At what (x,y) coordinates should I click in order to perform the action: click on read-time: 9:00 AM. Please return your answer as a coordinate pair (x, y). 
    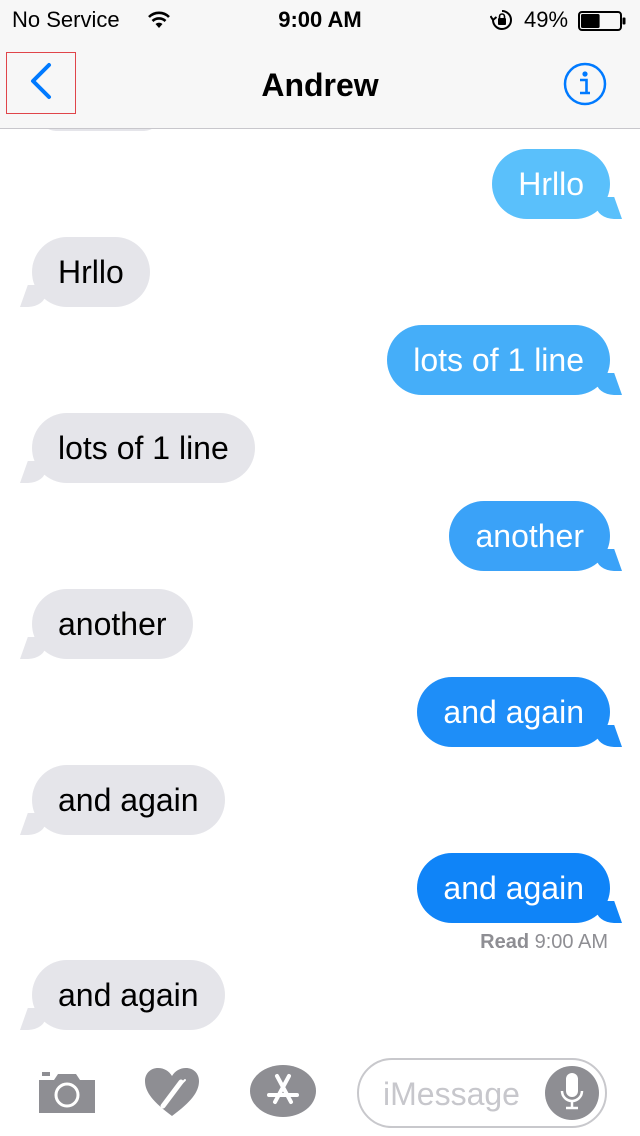
    Looking at the image, I should click on (571, 942).